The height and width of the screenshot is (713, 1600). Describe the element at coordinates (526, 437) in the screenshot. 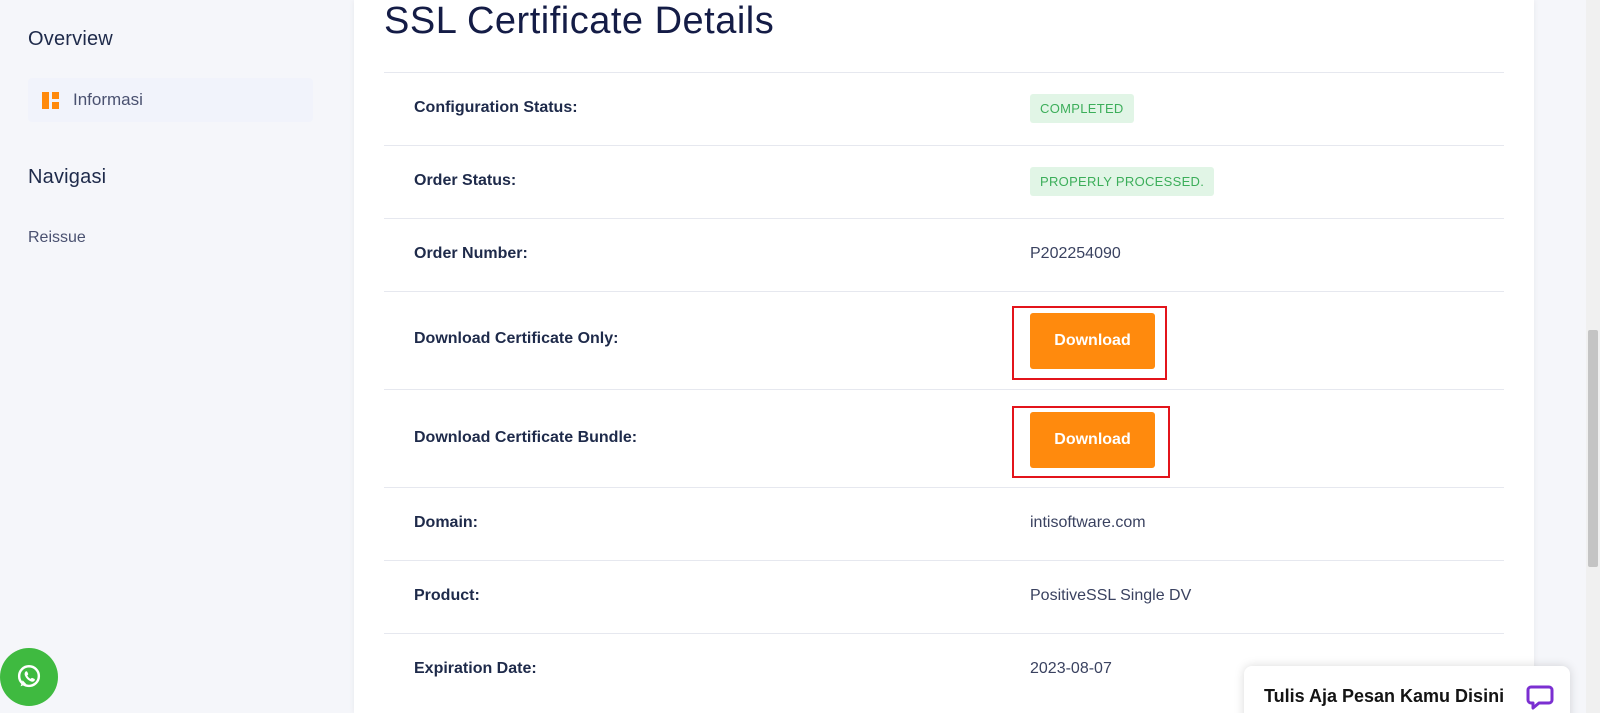

I see `row-label: Download Certificate Bundle:` at that location.